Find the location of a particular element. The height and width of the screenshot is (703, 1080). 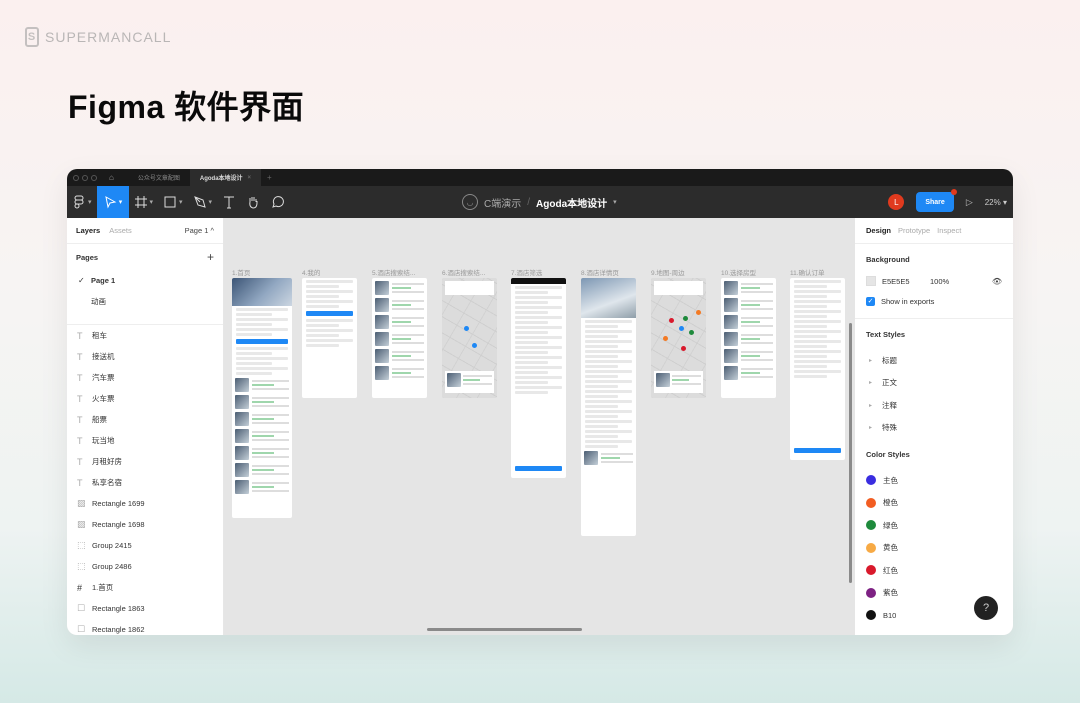

share-button: Share is located at coordinates (936, 200).